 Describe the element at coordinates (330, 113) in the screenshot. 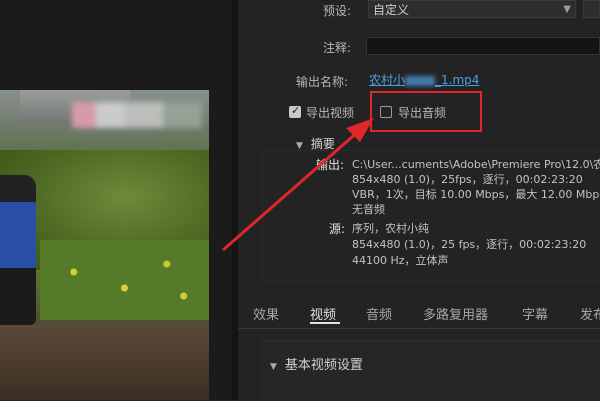

I see `export-video-label: 导出视频` at that location.